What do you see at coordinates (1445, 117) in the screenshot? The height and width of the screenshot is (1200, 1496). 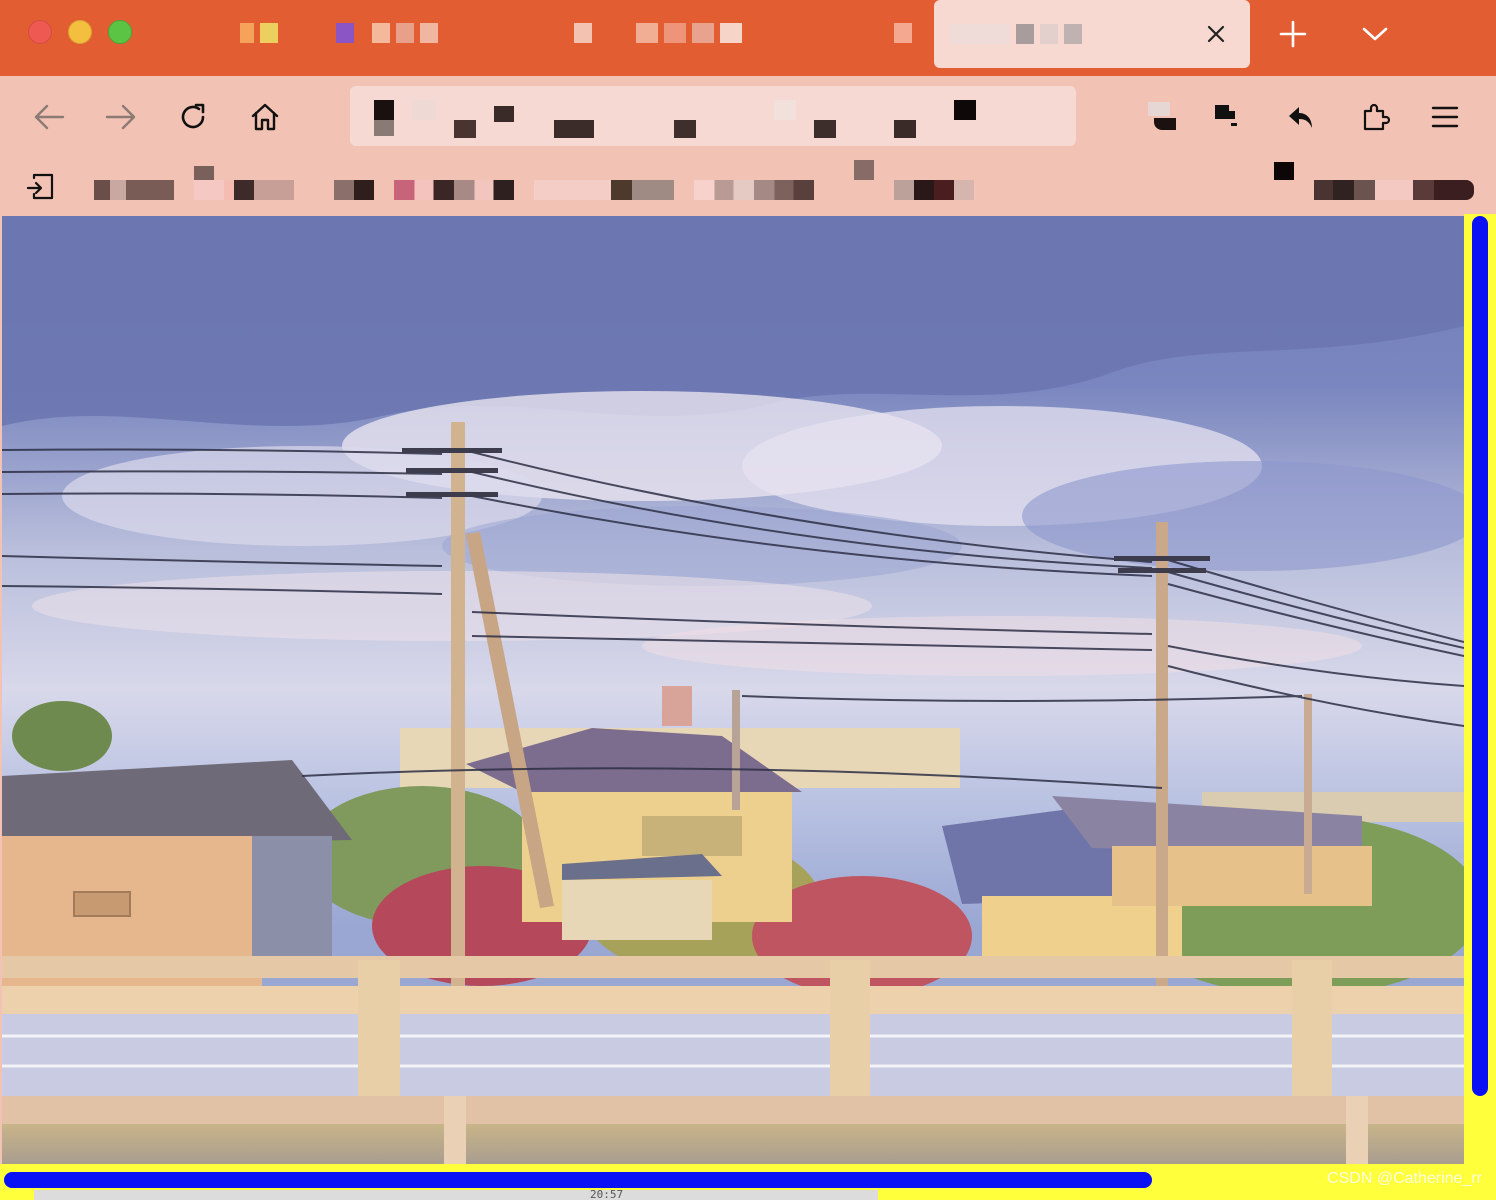 I see `hamburger-menu-icon` at bounding box center [1445, 117].